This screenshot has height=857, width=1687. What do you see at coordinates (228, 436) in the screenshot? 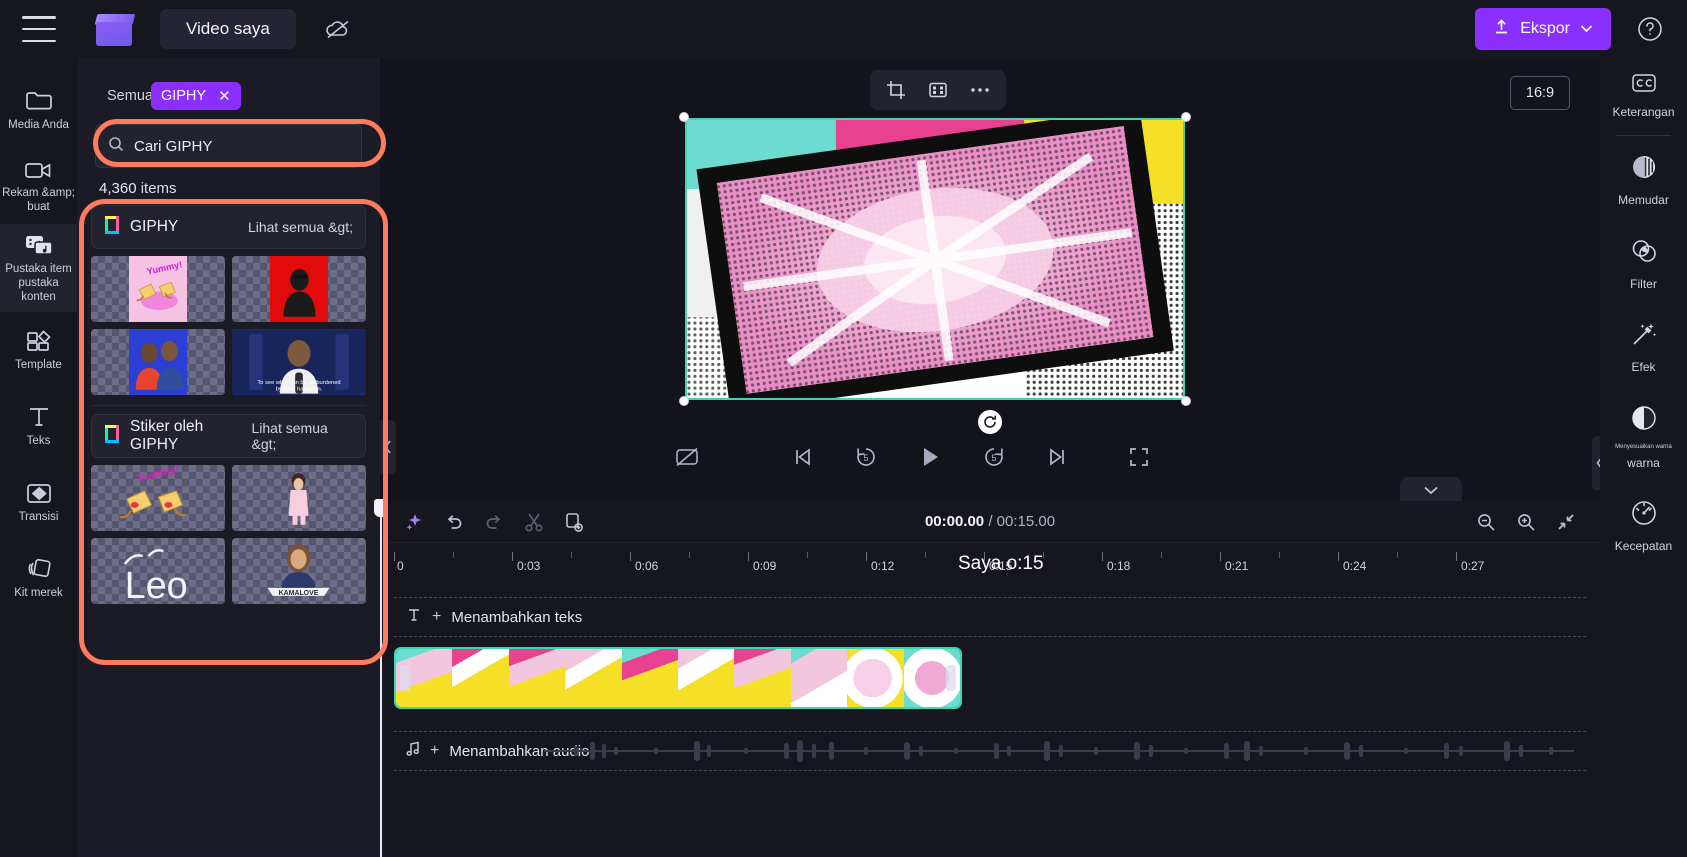
I see `section-header-stickers: Stiker oleh GIPHY Lihat semua &gt;` at bounding box center [228, 436].